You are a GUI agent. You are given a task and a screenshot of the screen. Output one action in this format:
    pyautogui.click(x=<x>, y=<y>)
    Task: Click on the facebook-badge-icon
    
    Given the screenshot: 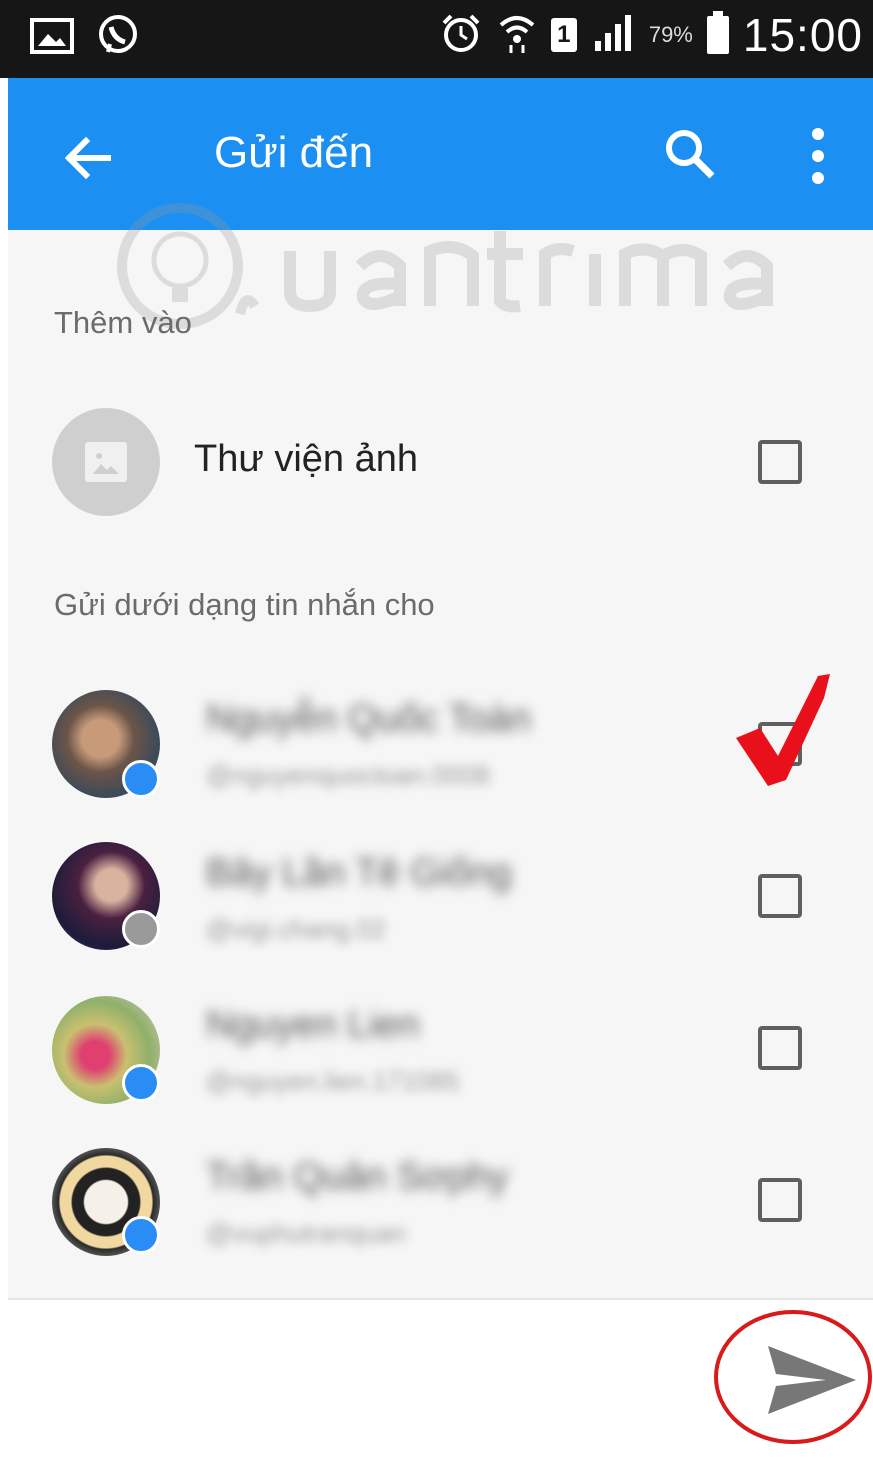 What is the action you would take?
    pyautogui.click(x=141, y=929)
    